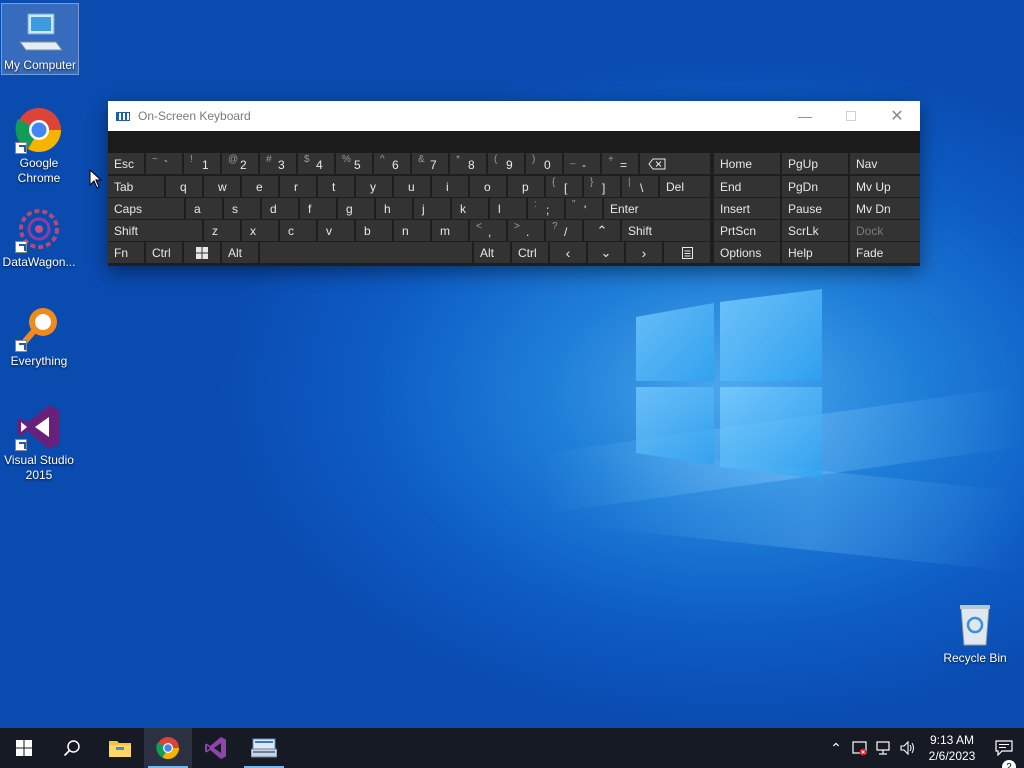 This screenshot has width=1024, height=768. Describe the element at coordinates (164, 163) in the screenshot. I see `key-backtick: ~ `` at that location.